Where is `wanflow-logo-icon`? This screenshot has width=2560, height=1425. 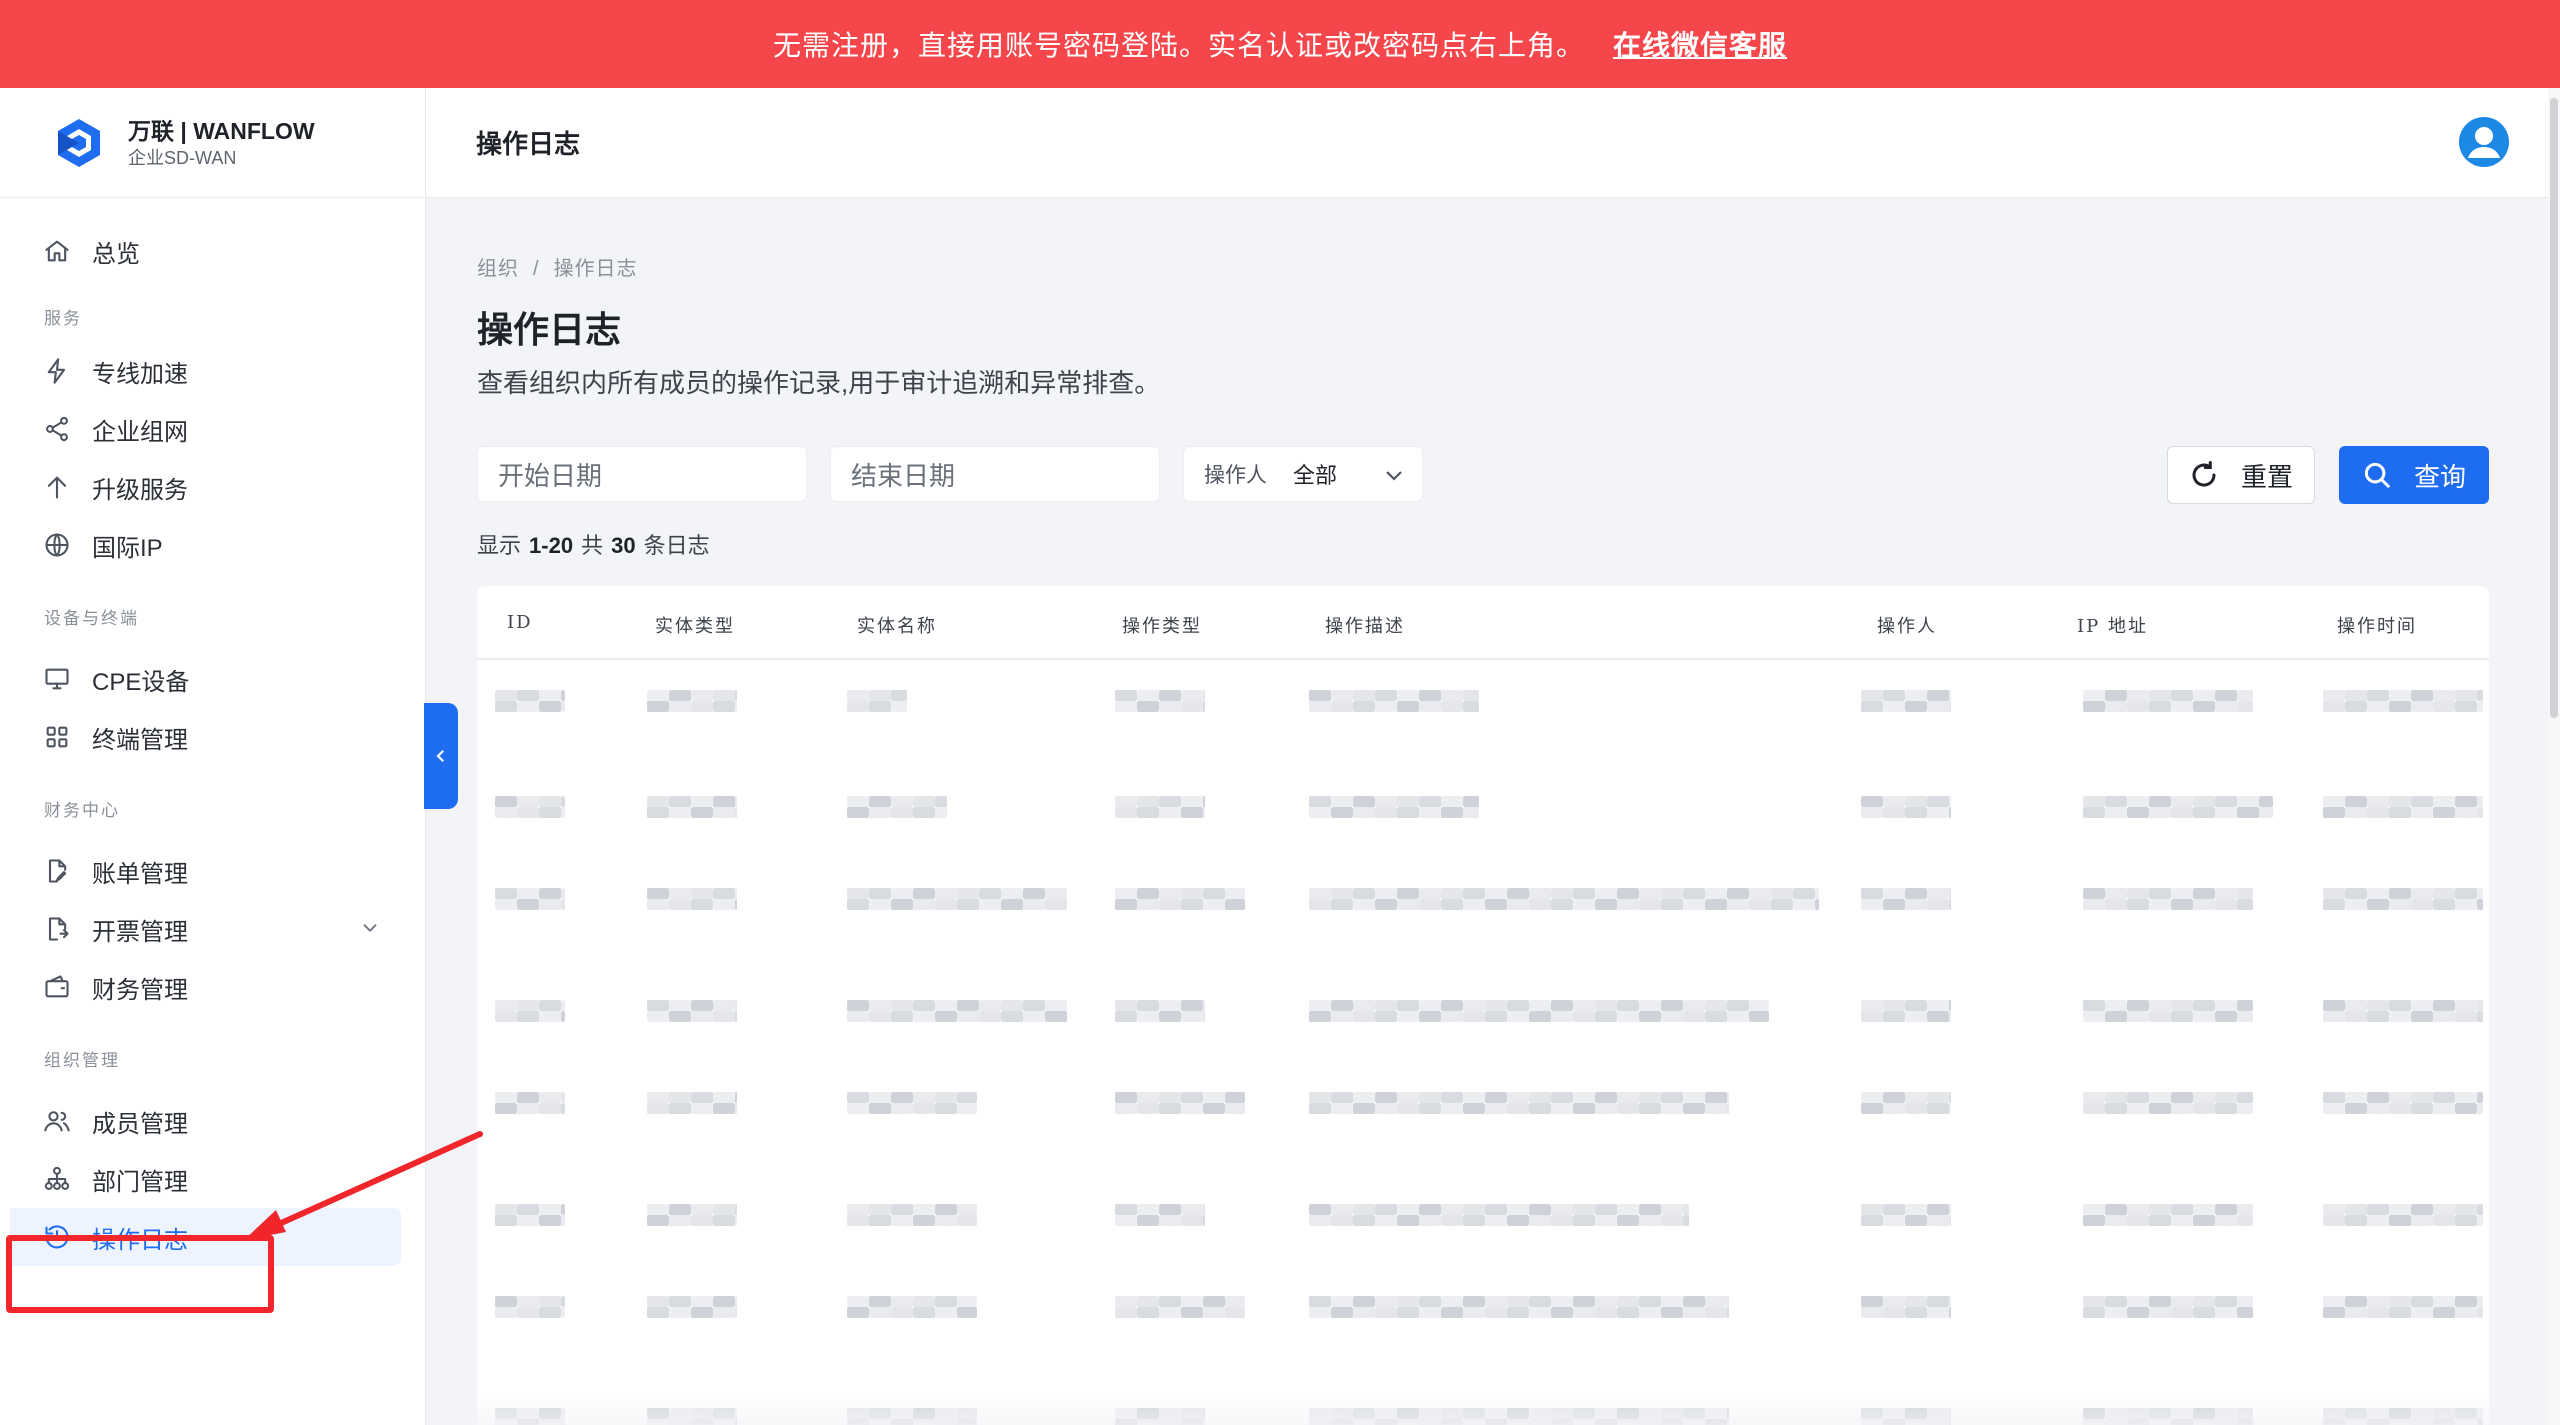
wanflow-logo-icon is located at coordinates (79, 142).